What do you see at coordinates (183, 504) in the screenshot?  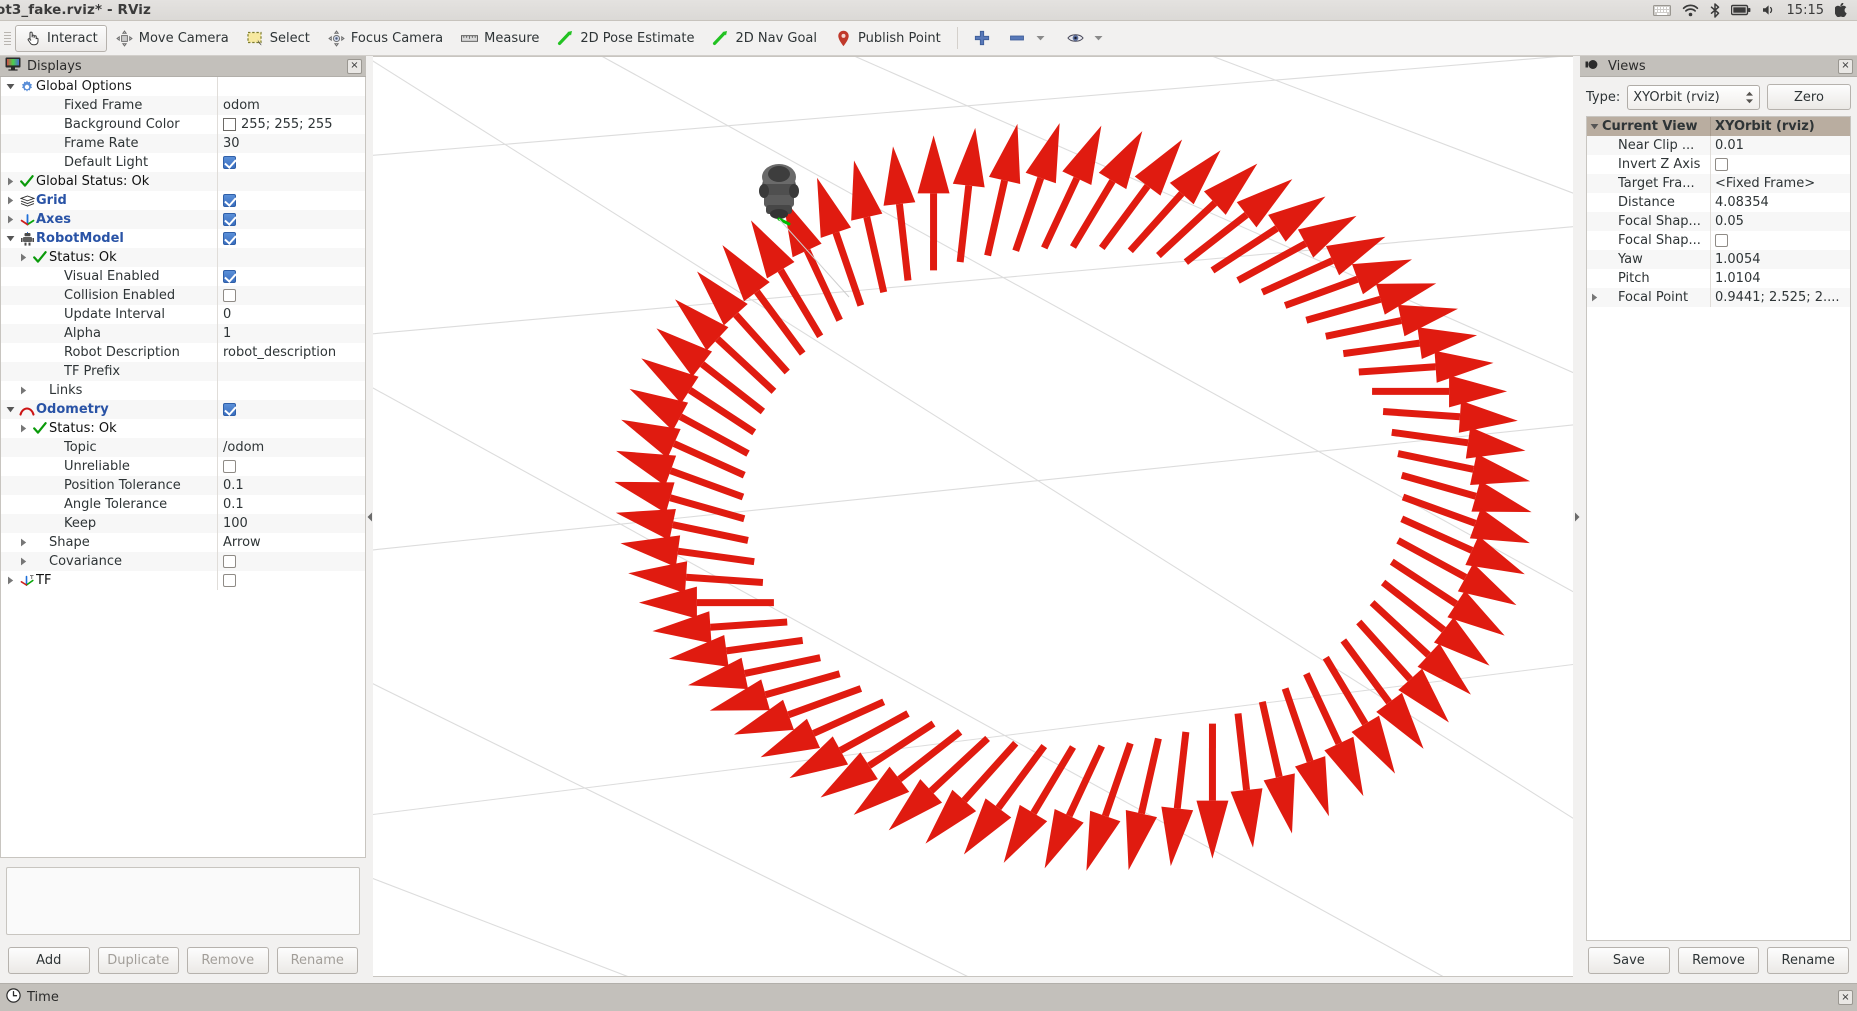 I see `display-row: Angle Tolerance 0.1` at bounding box center [183, 504].